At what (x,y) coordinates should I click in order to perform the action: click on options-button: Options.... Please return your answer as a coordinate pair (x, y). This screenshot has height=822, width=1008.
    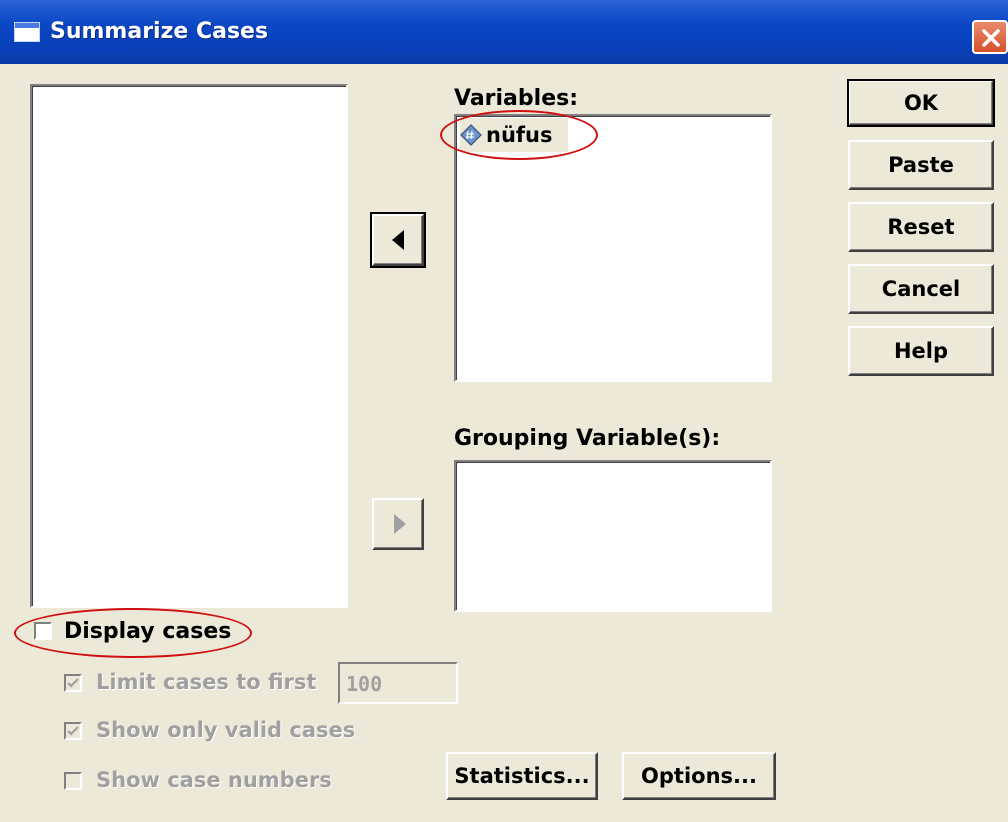
    Looking at the image, I should click on (699, 776).